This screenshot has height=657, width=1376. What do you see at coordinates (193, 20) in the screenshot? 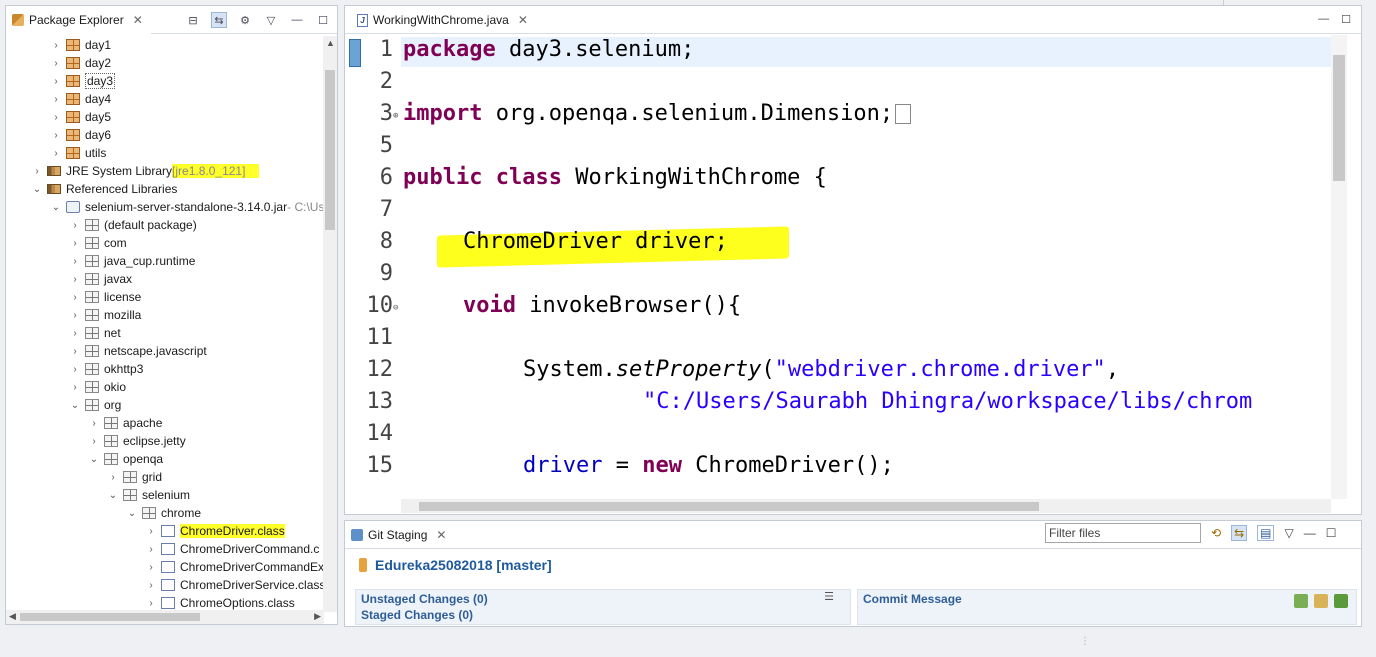
I see `collapse-all-icon: ⊟` at bounding box center [193, 20].